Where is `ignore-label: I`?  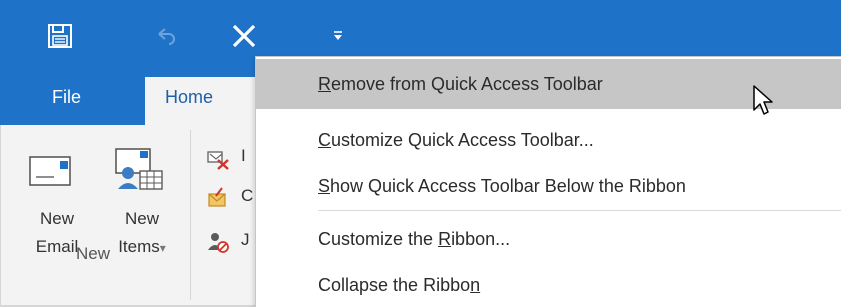
ignore-label: I is located at coordinates (243, 156).